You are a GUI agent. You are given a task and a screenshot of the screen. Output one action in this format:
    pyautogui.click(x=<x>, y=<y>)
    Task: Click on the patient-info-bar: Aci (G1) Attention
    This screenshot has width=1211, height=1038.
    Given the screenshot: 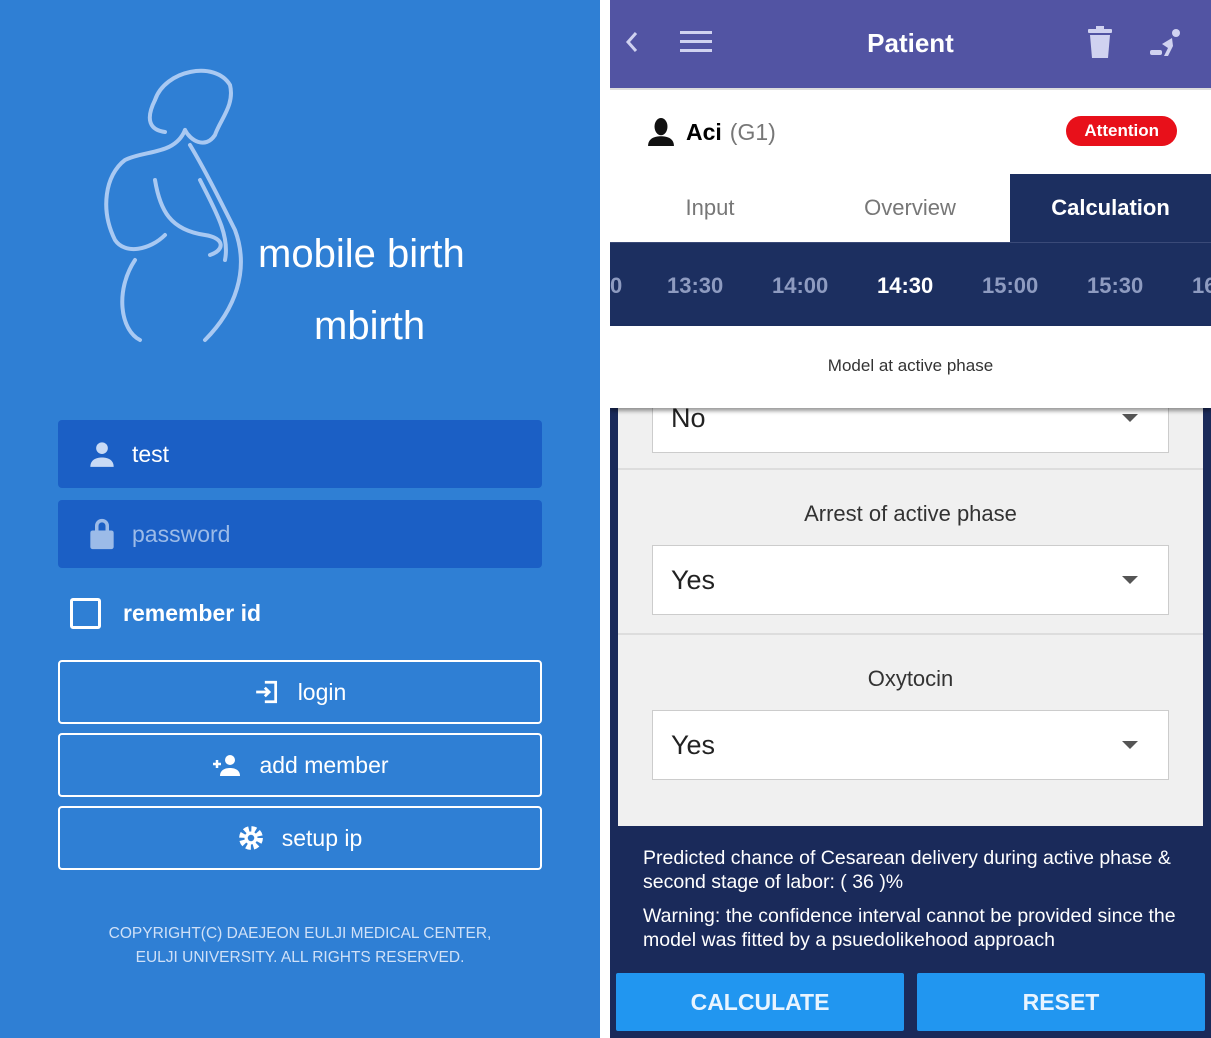 What is the action you would take?
    pyautogui.click(x=910, y=131)
    